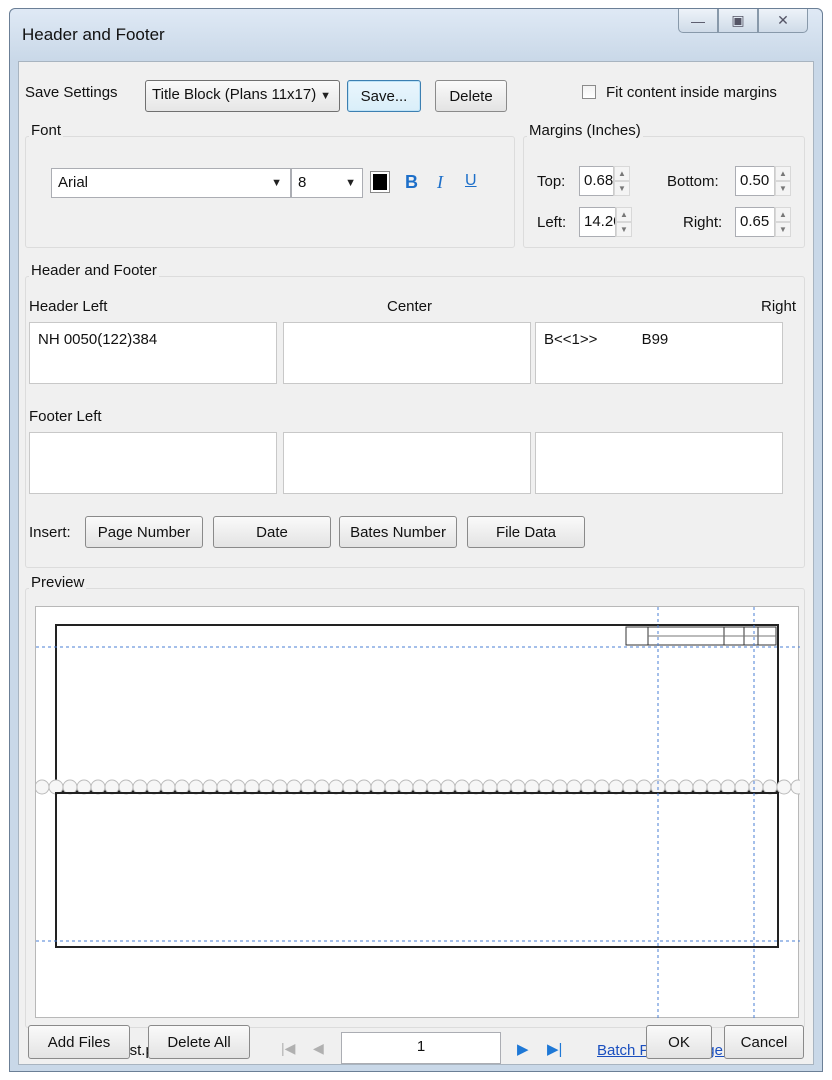  Describe the element at coordinates (58, 582) in the screenshot. I see `preview-group-label: Preview` at that location.